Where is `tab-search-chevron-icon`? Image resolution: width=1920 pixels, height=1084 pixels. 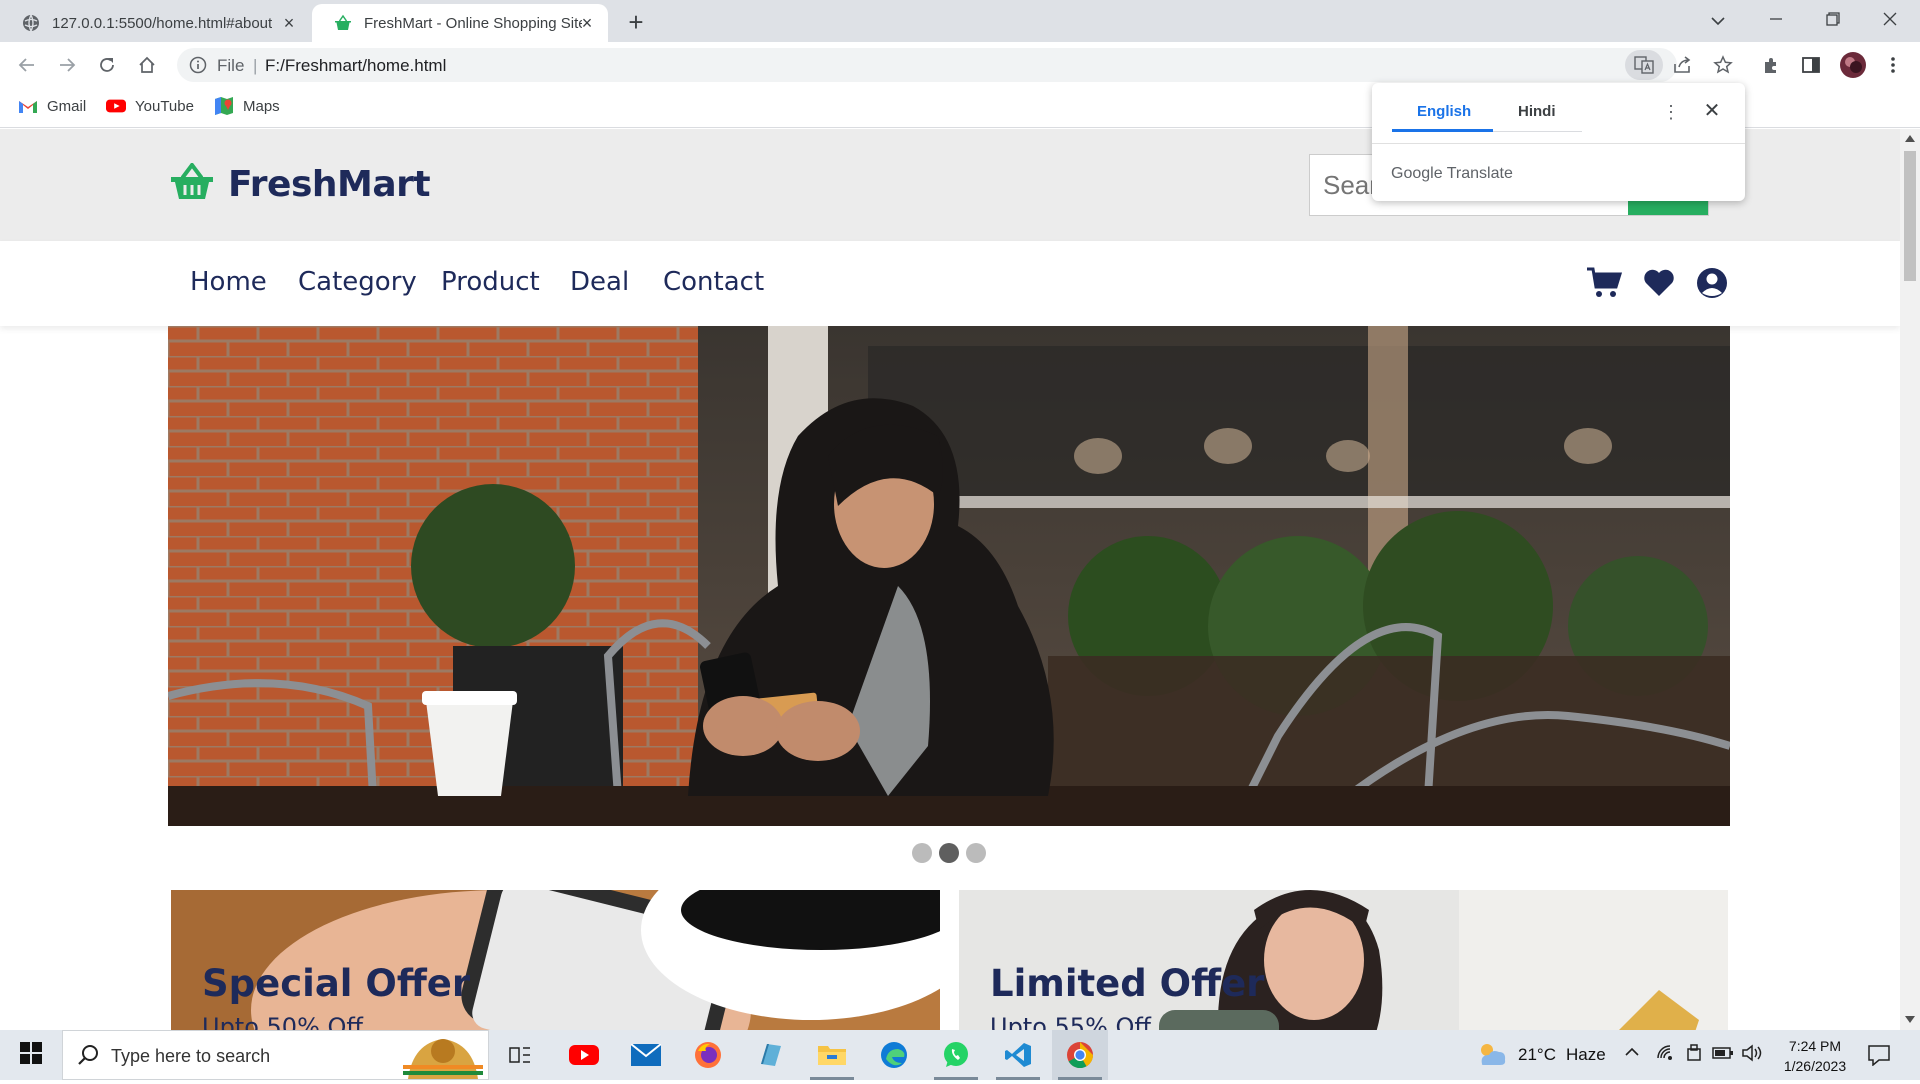
tab-search-chevron-icon is located at coordinates (1718, 20).